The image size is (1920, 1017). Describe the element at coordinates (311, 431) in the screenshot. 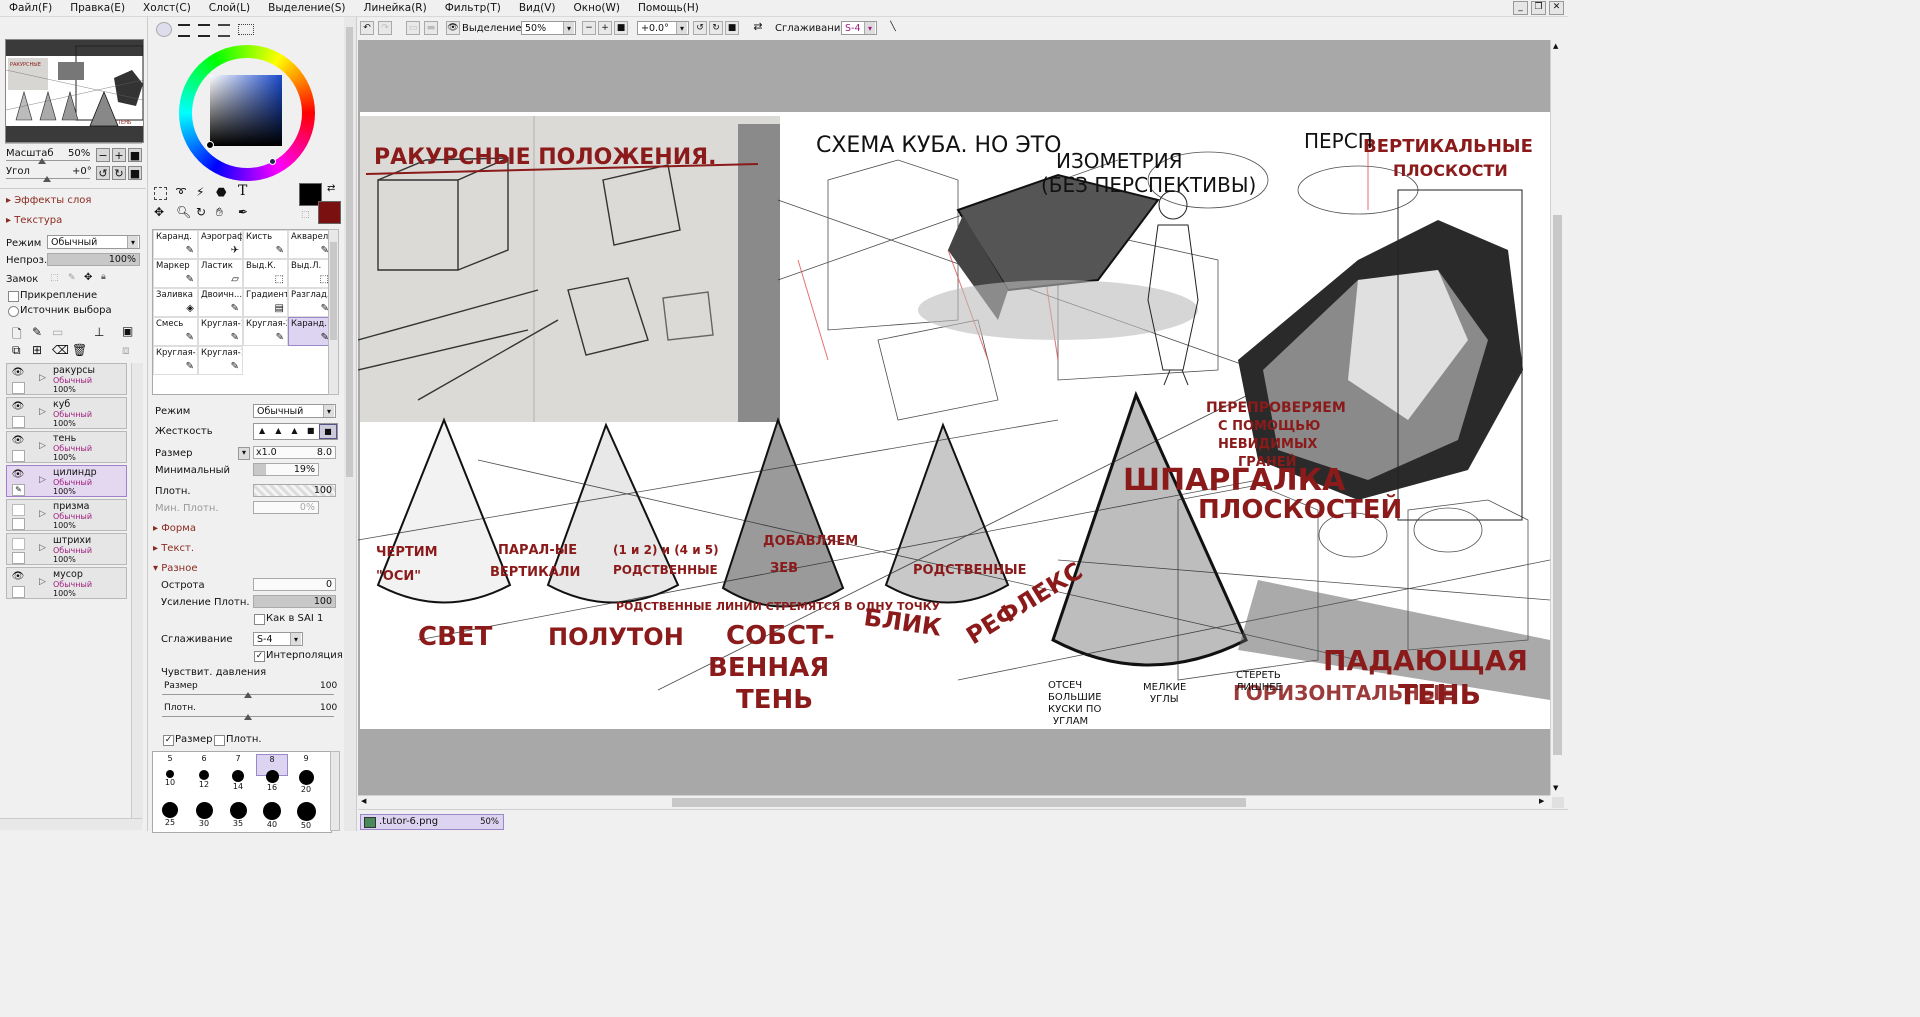

I see `hardness-option-4: ■` at that location.